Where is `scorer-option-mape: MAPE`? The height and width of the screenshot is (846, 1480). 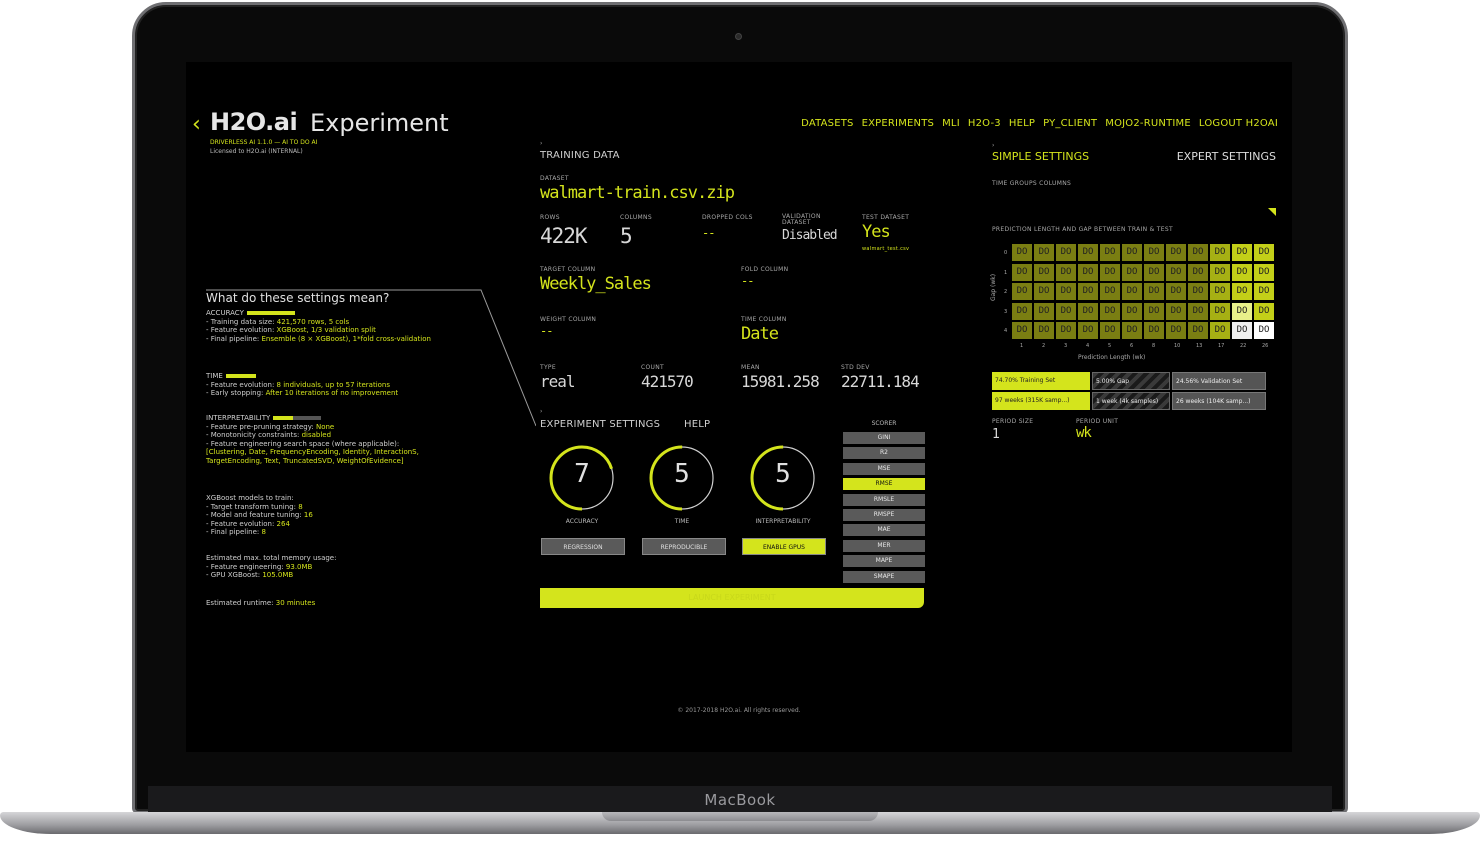 scorer-option-mape: MAPE is located at coordinates (884, 561).